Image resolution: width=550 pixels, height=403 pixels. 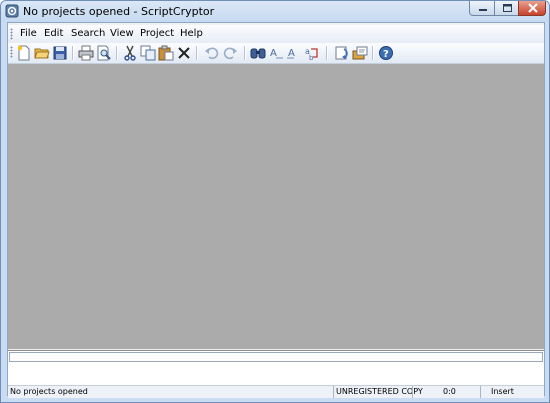 I want to click on registration-status: UNREGISTERED COPY, so click(x=379, y=391).